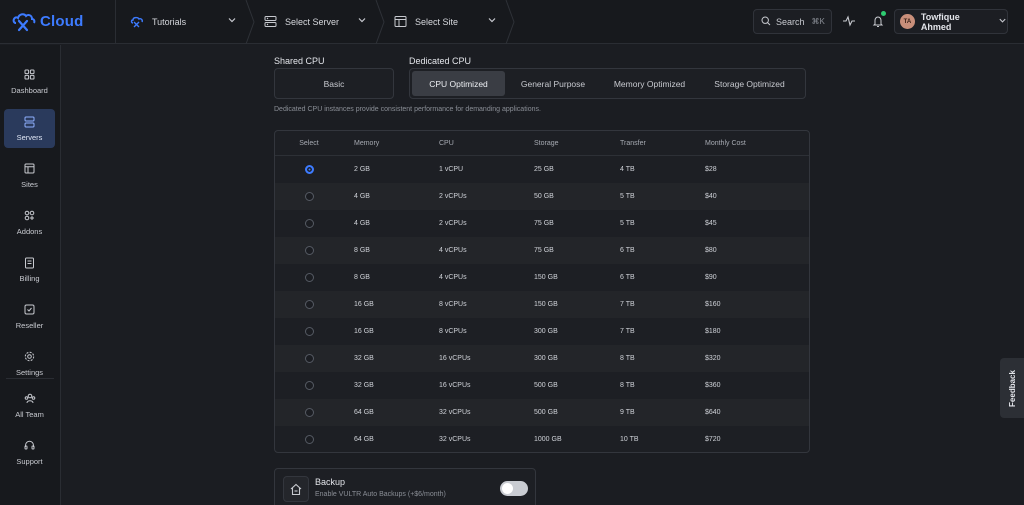 The image size is (1024, 505). Describe the element at coordinates (627, 196) in the screenshot. I see `plan-transfer: 5 TB` at that location.